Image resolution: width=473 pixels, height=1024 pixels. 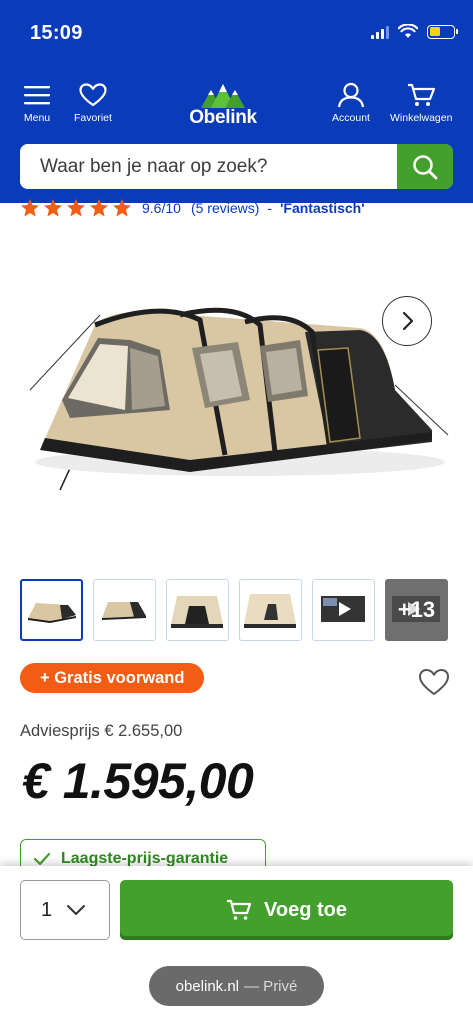 I want to click on account-button: Account, so click(x=351, y=103).